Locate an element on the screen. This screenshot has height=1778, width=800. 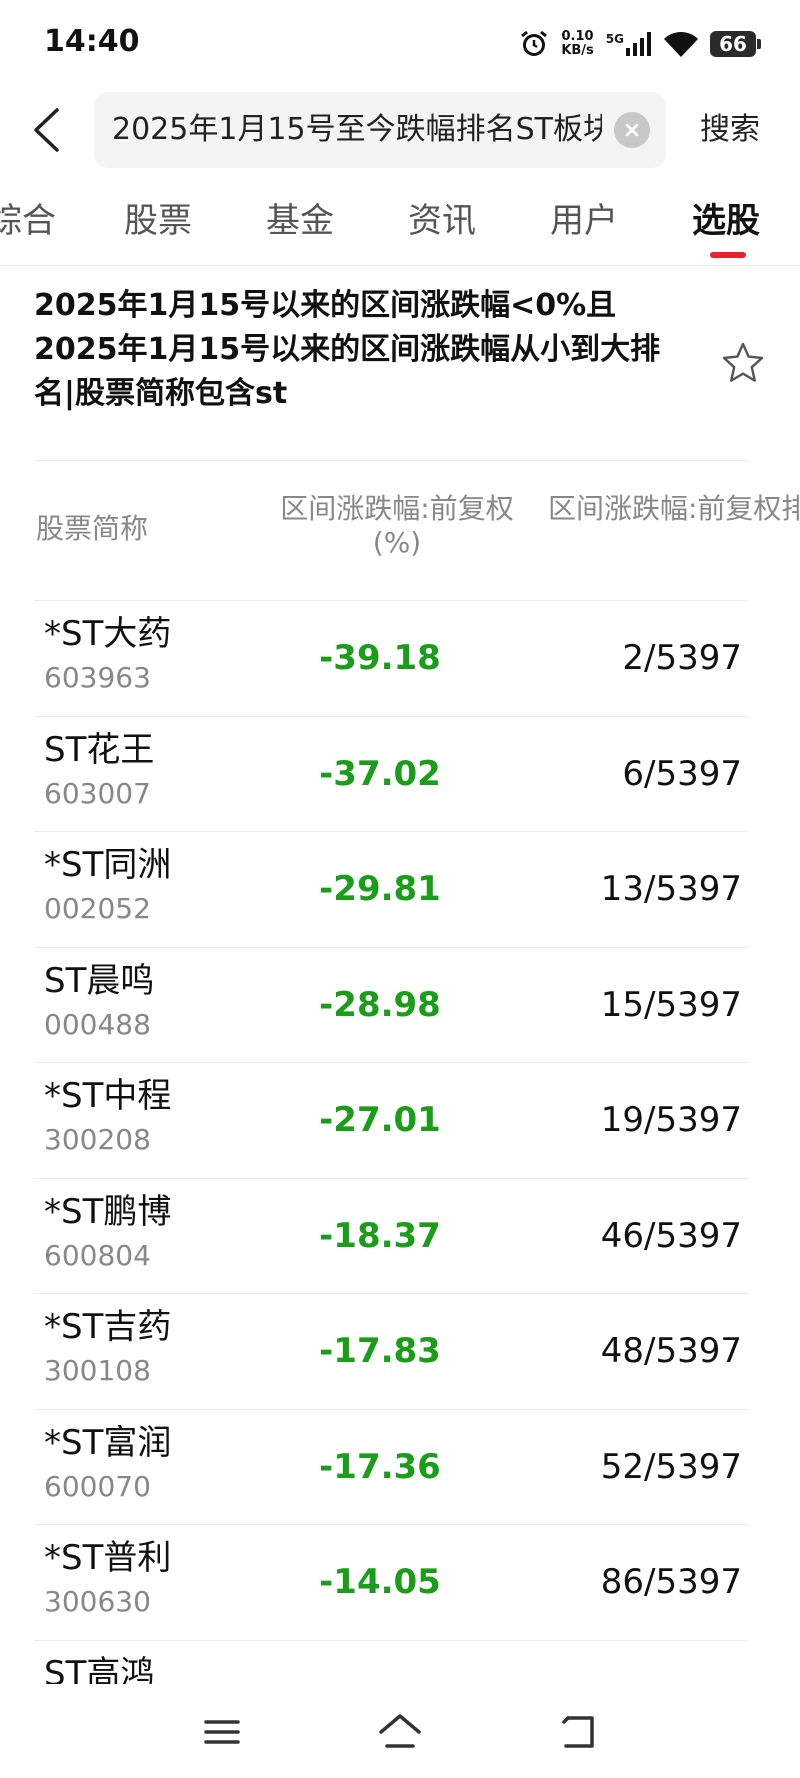
back-icon is located at coordinates (578, 1732).